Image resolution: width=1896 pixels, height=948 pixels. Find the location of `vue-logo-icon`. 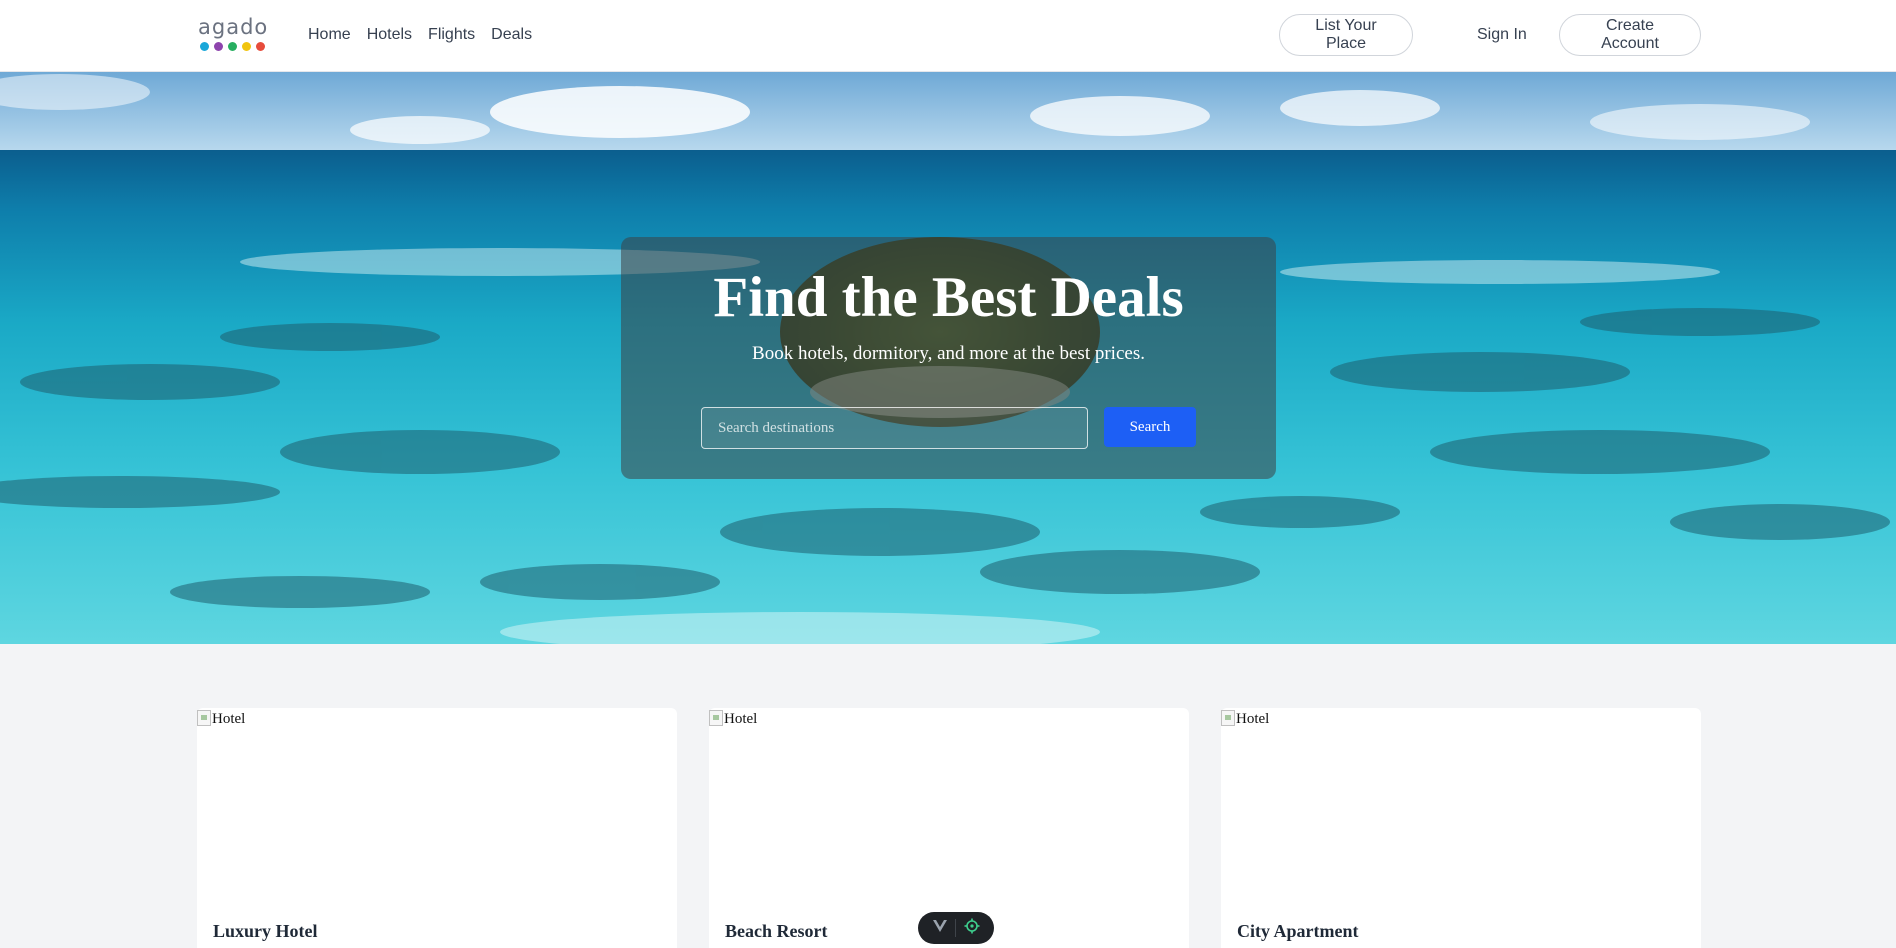

vue-logo-icon is located at coordinates (940, 928).